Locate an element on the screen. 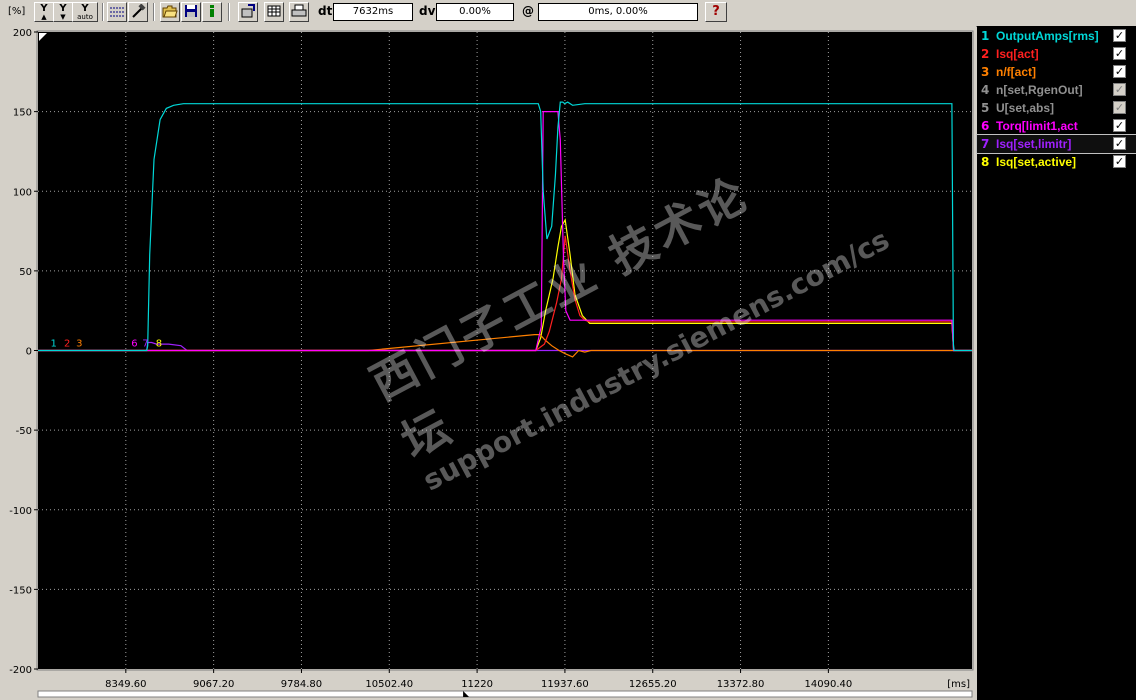 The width and height of the screenshot is (1136, 700). floppy-disk-icon is located at coordinates (191, 11).